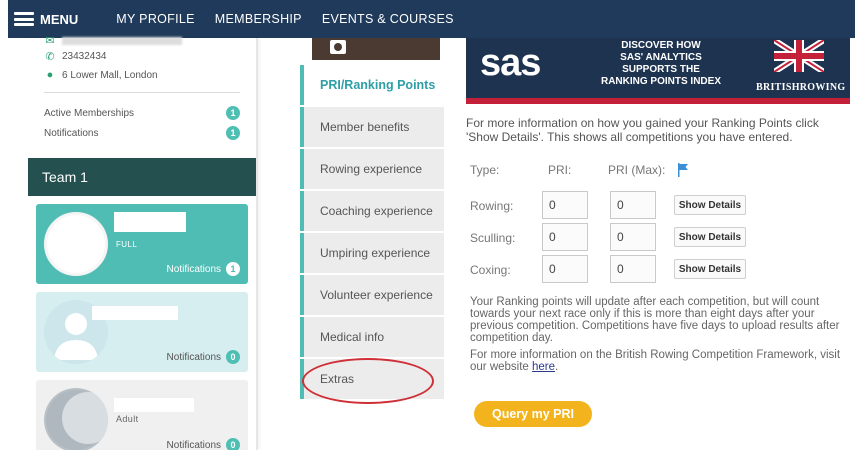  What do you see at coordinates (89, 113) in the screenshot?
I see `active-memberships-label: Active Memberships` at bounding box center [89, 113].